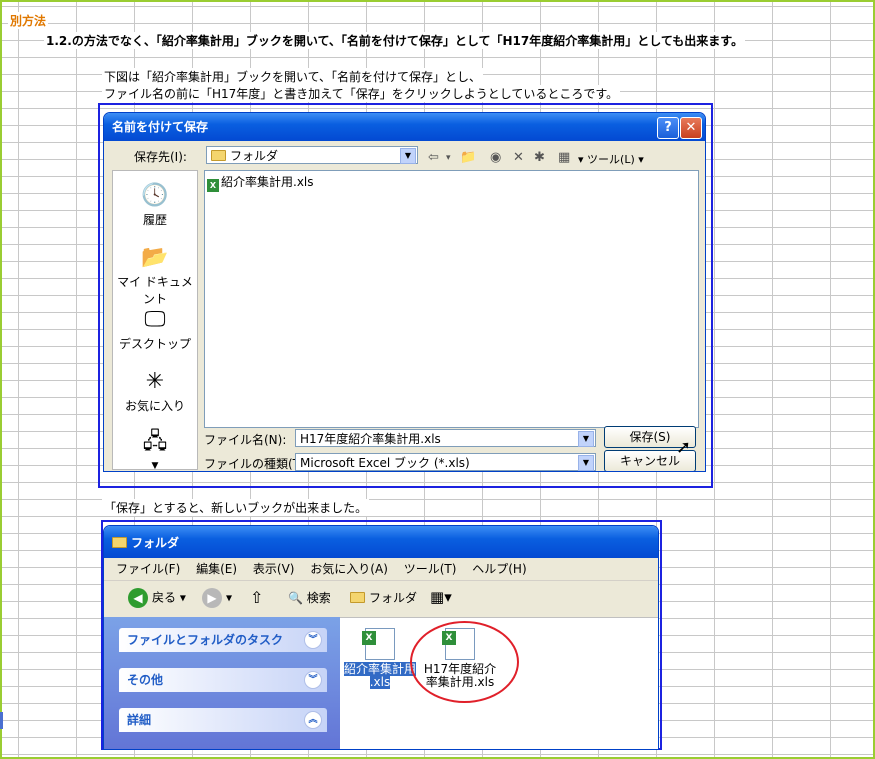 This screenshot has width=875, height=759. Describe the element at coordinates (154, 344) in the screenshot. I see `place-desktop-label: デスクトップ` at that location.